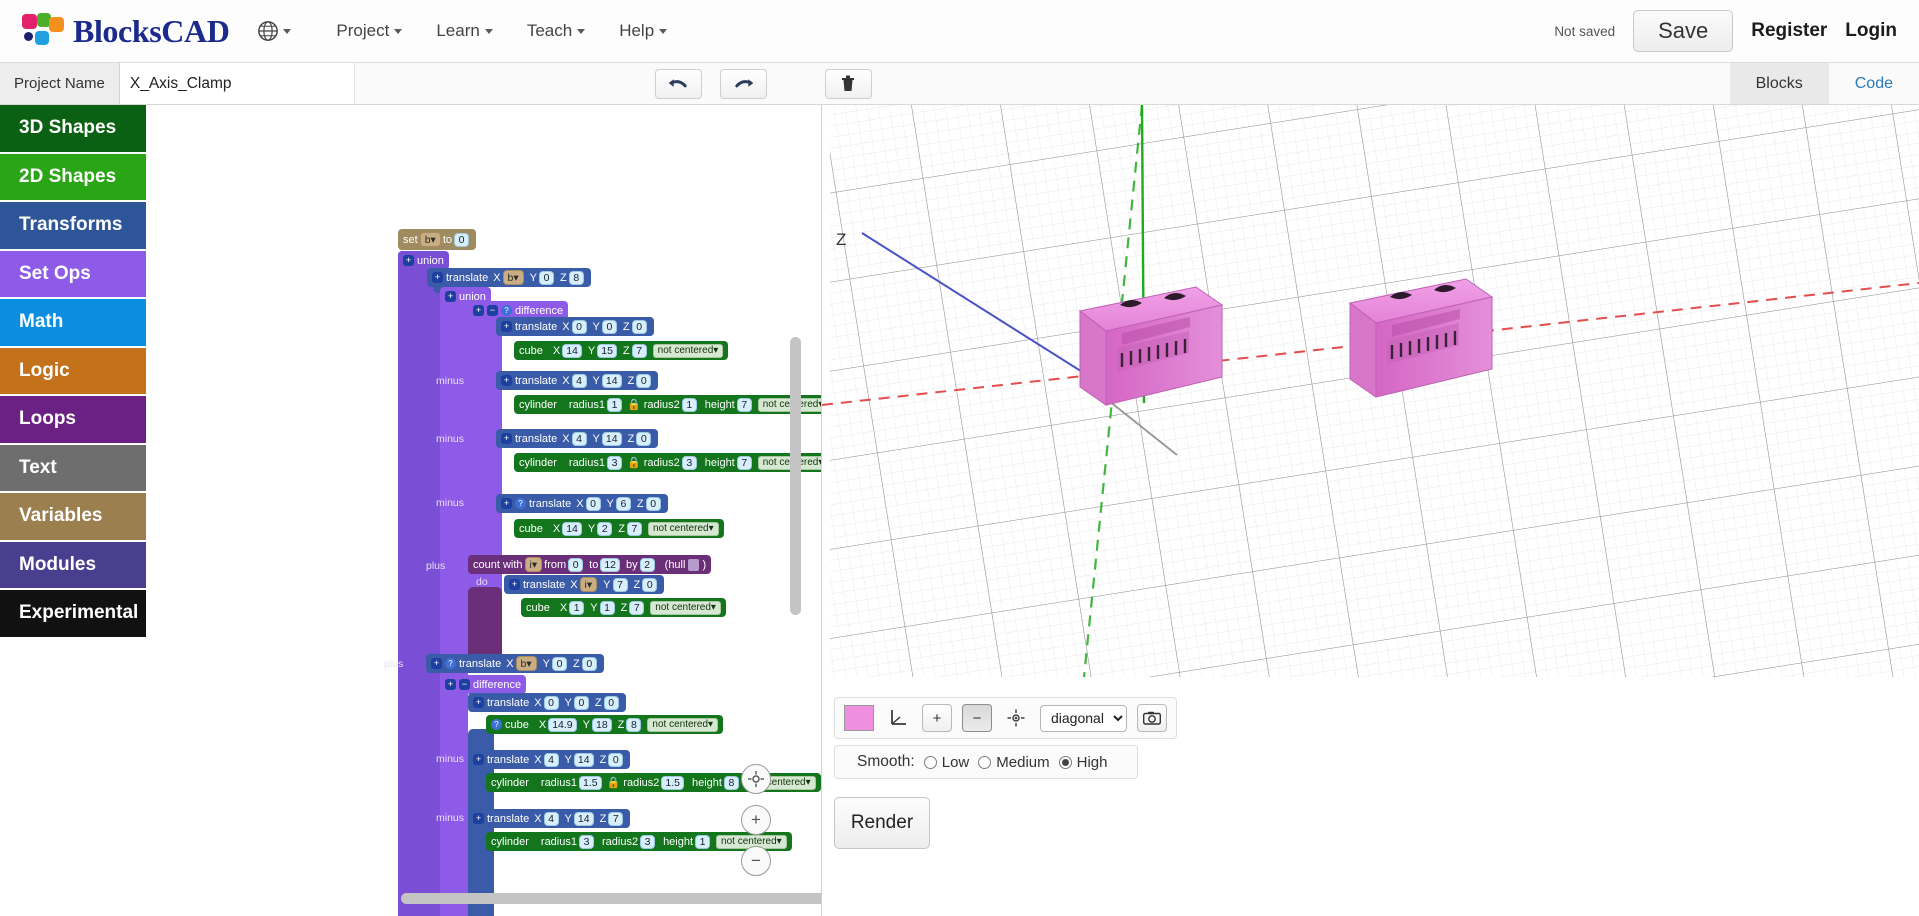 Image resolution: width=1919 pixels, height=916 pixels. Describe the element at coordinates (743, 83) in the screenshot. I see `redo-button` at that location.